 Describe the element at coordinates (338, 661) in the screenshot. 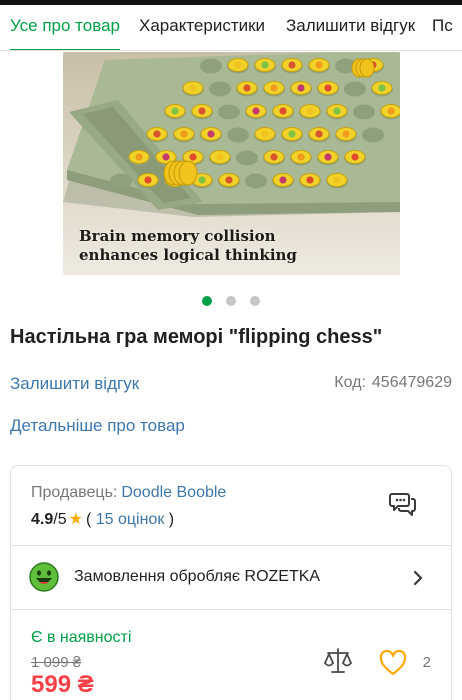

I see `compare-scales-icon` at that location.